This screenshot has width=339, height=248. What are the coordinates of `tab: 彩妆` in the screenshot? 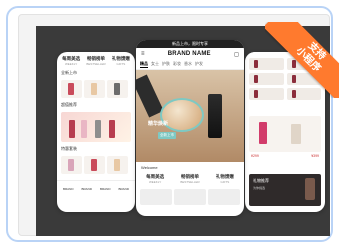 It's located at (177, 64).